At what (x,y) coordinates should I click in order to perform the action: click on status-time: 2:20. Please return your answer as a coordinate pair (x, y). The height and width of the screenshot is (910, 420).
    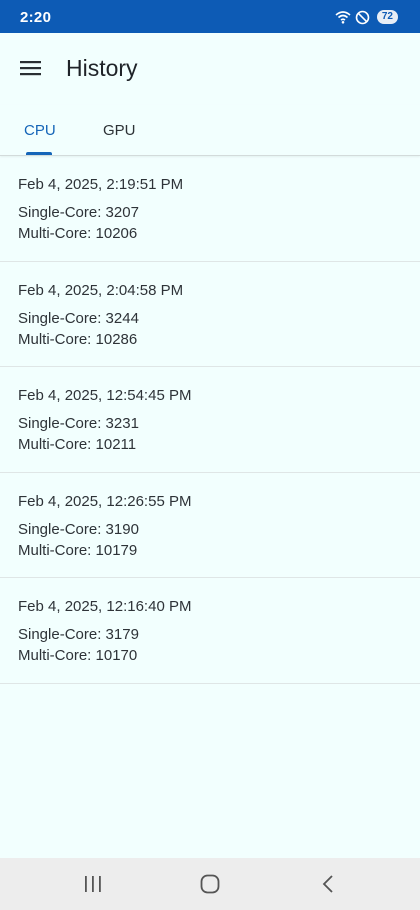
    Looking at the image, I should click on (36, 17).